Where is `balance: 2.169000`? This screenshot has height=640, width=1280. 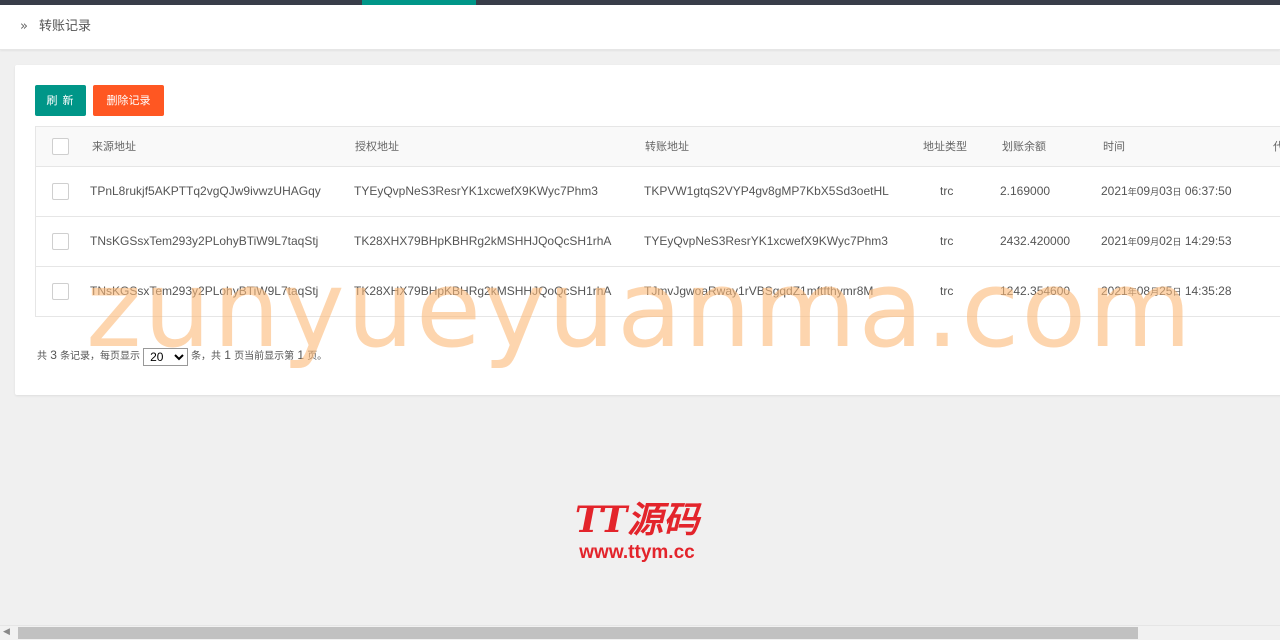 balance: 2.169000 is located at coordinates (1025, 191).